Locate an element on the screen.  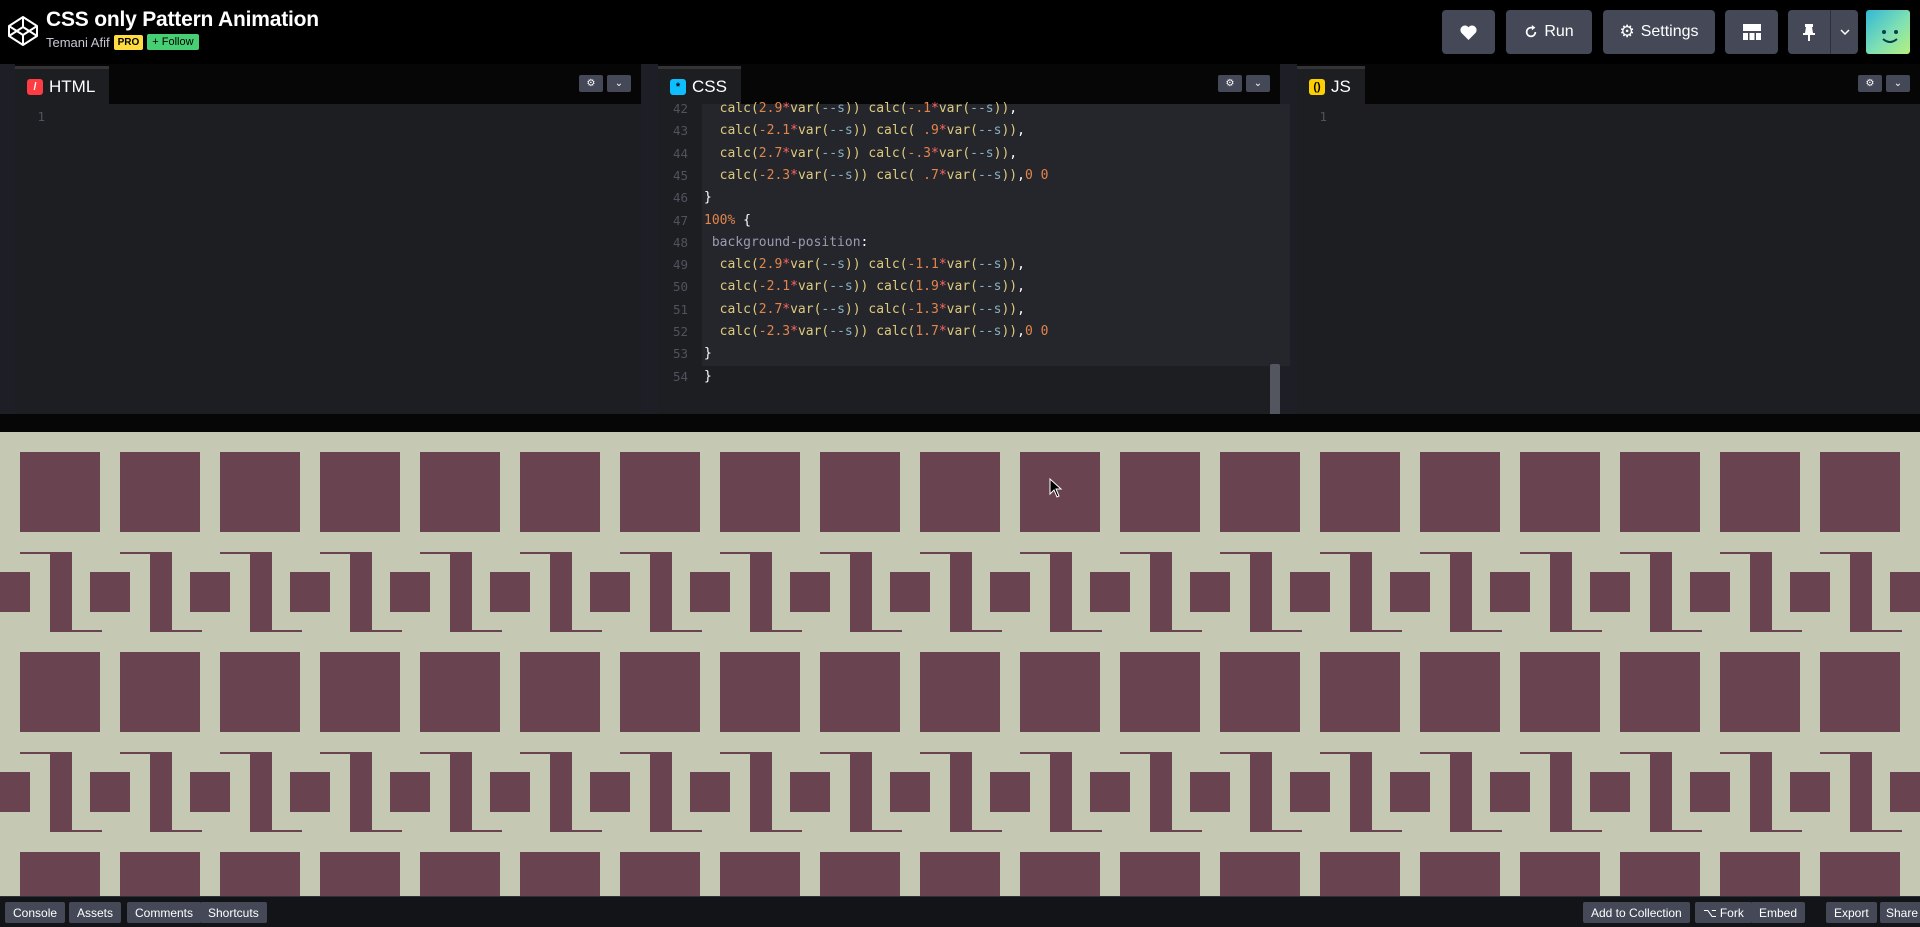
line-number: 46 is located at coordinates (680, 198).